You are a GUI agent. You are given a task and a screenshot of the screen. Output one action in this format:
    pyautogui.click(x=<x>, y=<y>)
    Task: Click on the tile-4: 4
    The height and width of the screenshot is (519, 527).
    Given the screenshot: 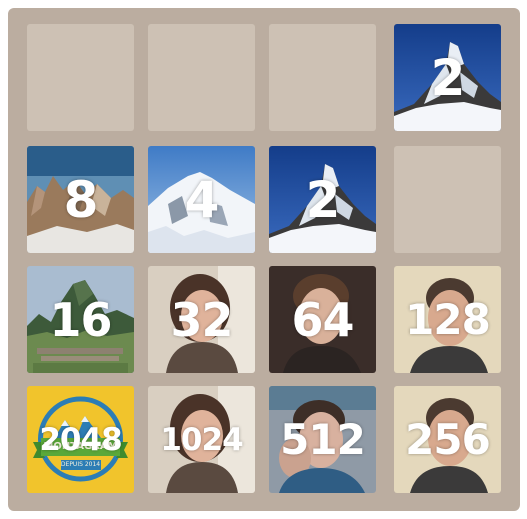 What is the action you would take?
    pyautogui.click(x=201, y=199)
    